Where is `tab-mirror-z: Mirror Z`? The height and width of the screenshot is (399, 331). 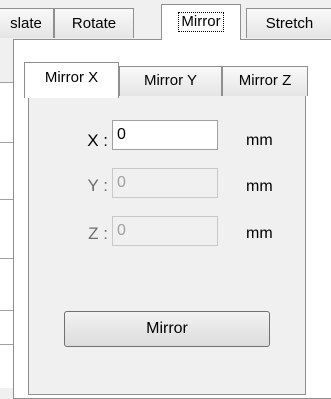
tab-mirror-z: Mirror Z is located at coordinates (265, 81).